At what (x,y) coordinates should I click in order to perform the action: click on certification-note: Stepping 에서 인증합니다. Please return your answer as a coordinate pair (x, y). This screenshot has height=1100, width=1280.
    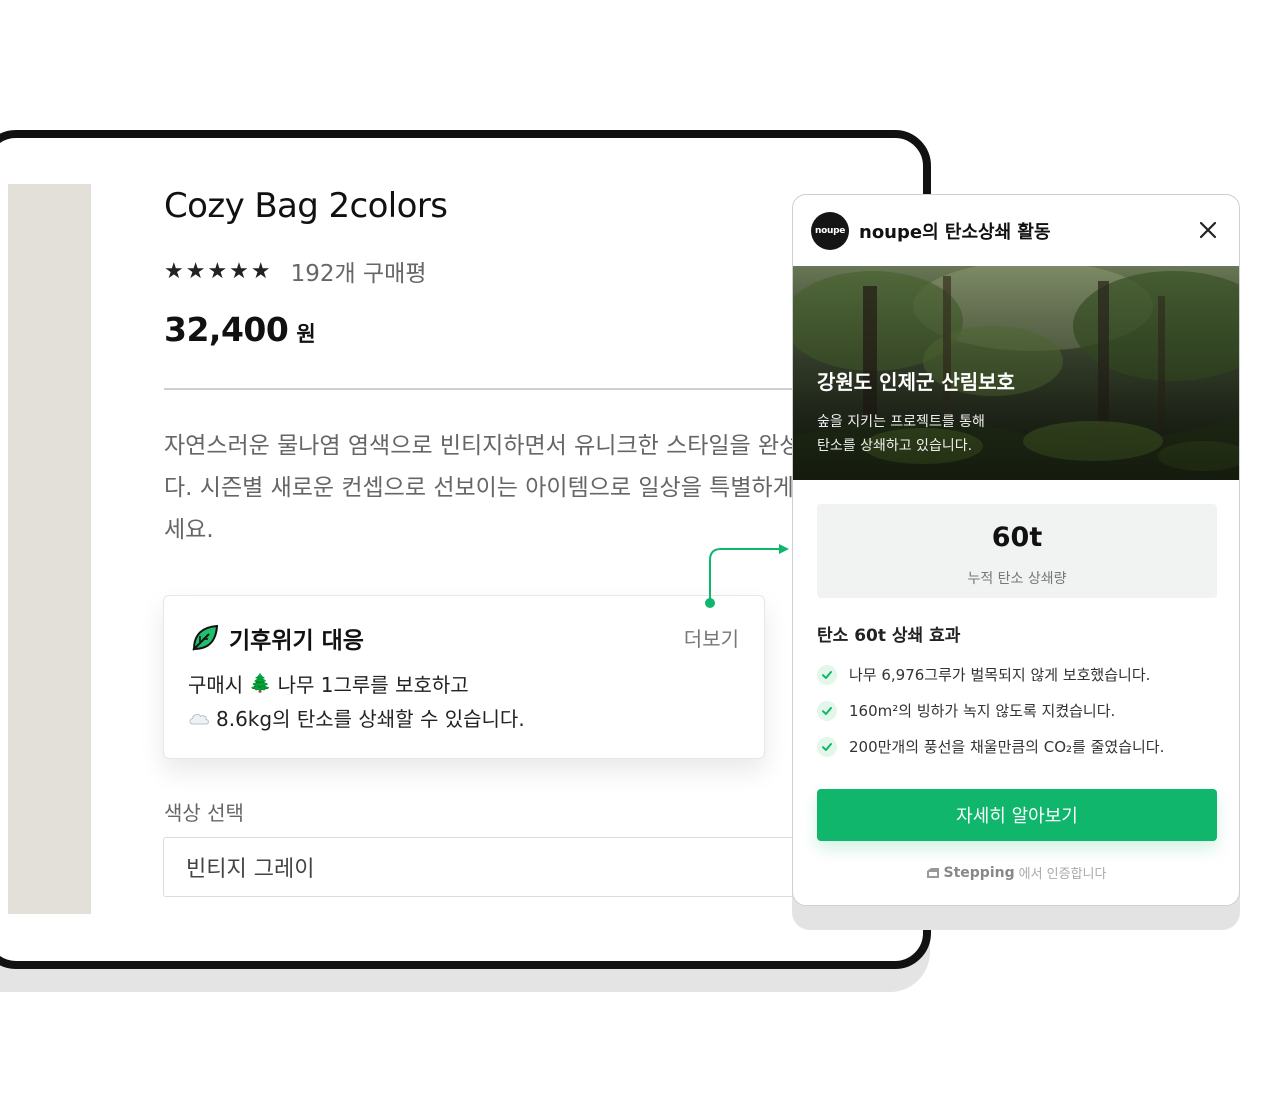
    Looking at the image, I should click on (1016, 872).